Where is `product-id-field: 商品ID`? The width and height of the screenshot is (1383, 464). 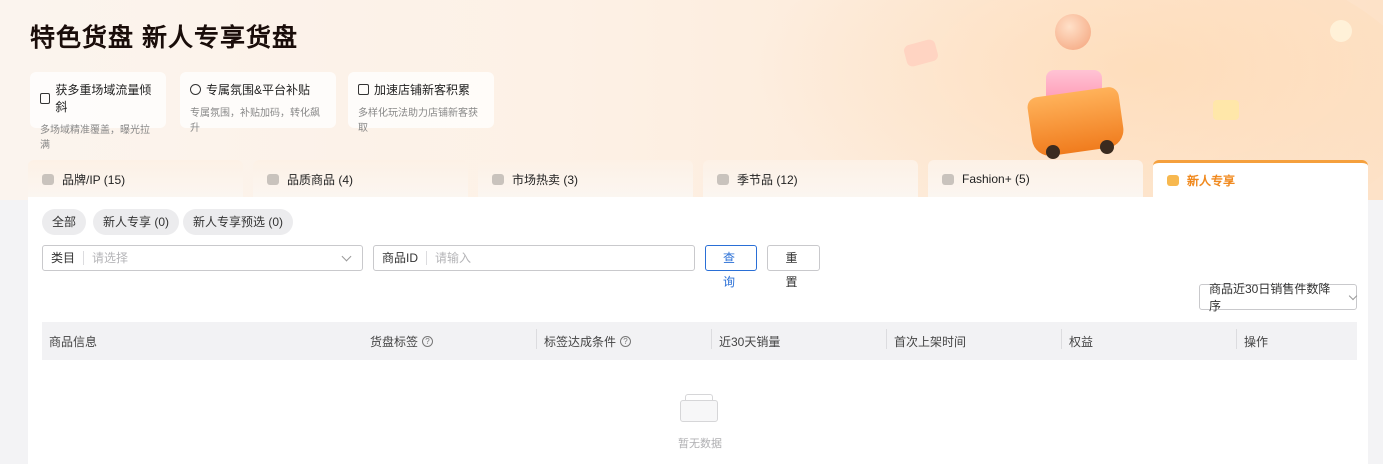 product-id-field: 商品ID is located at coordinates (534, 258).